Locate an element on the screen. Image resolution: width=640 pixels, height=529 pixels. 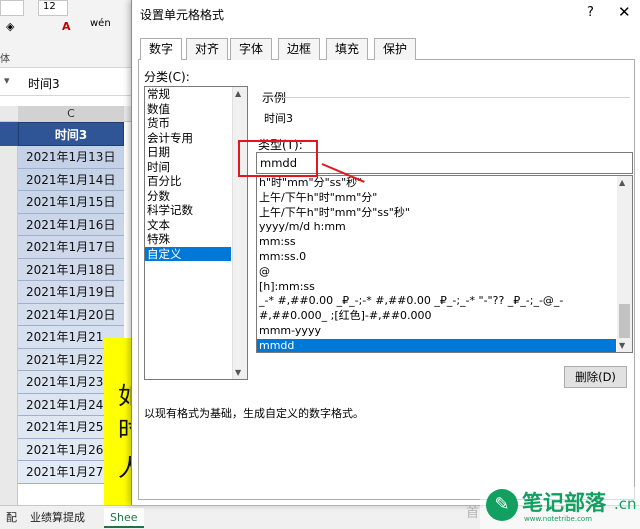
date-cell: 2021年1月13日 is located at coordinates (71, 157).